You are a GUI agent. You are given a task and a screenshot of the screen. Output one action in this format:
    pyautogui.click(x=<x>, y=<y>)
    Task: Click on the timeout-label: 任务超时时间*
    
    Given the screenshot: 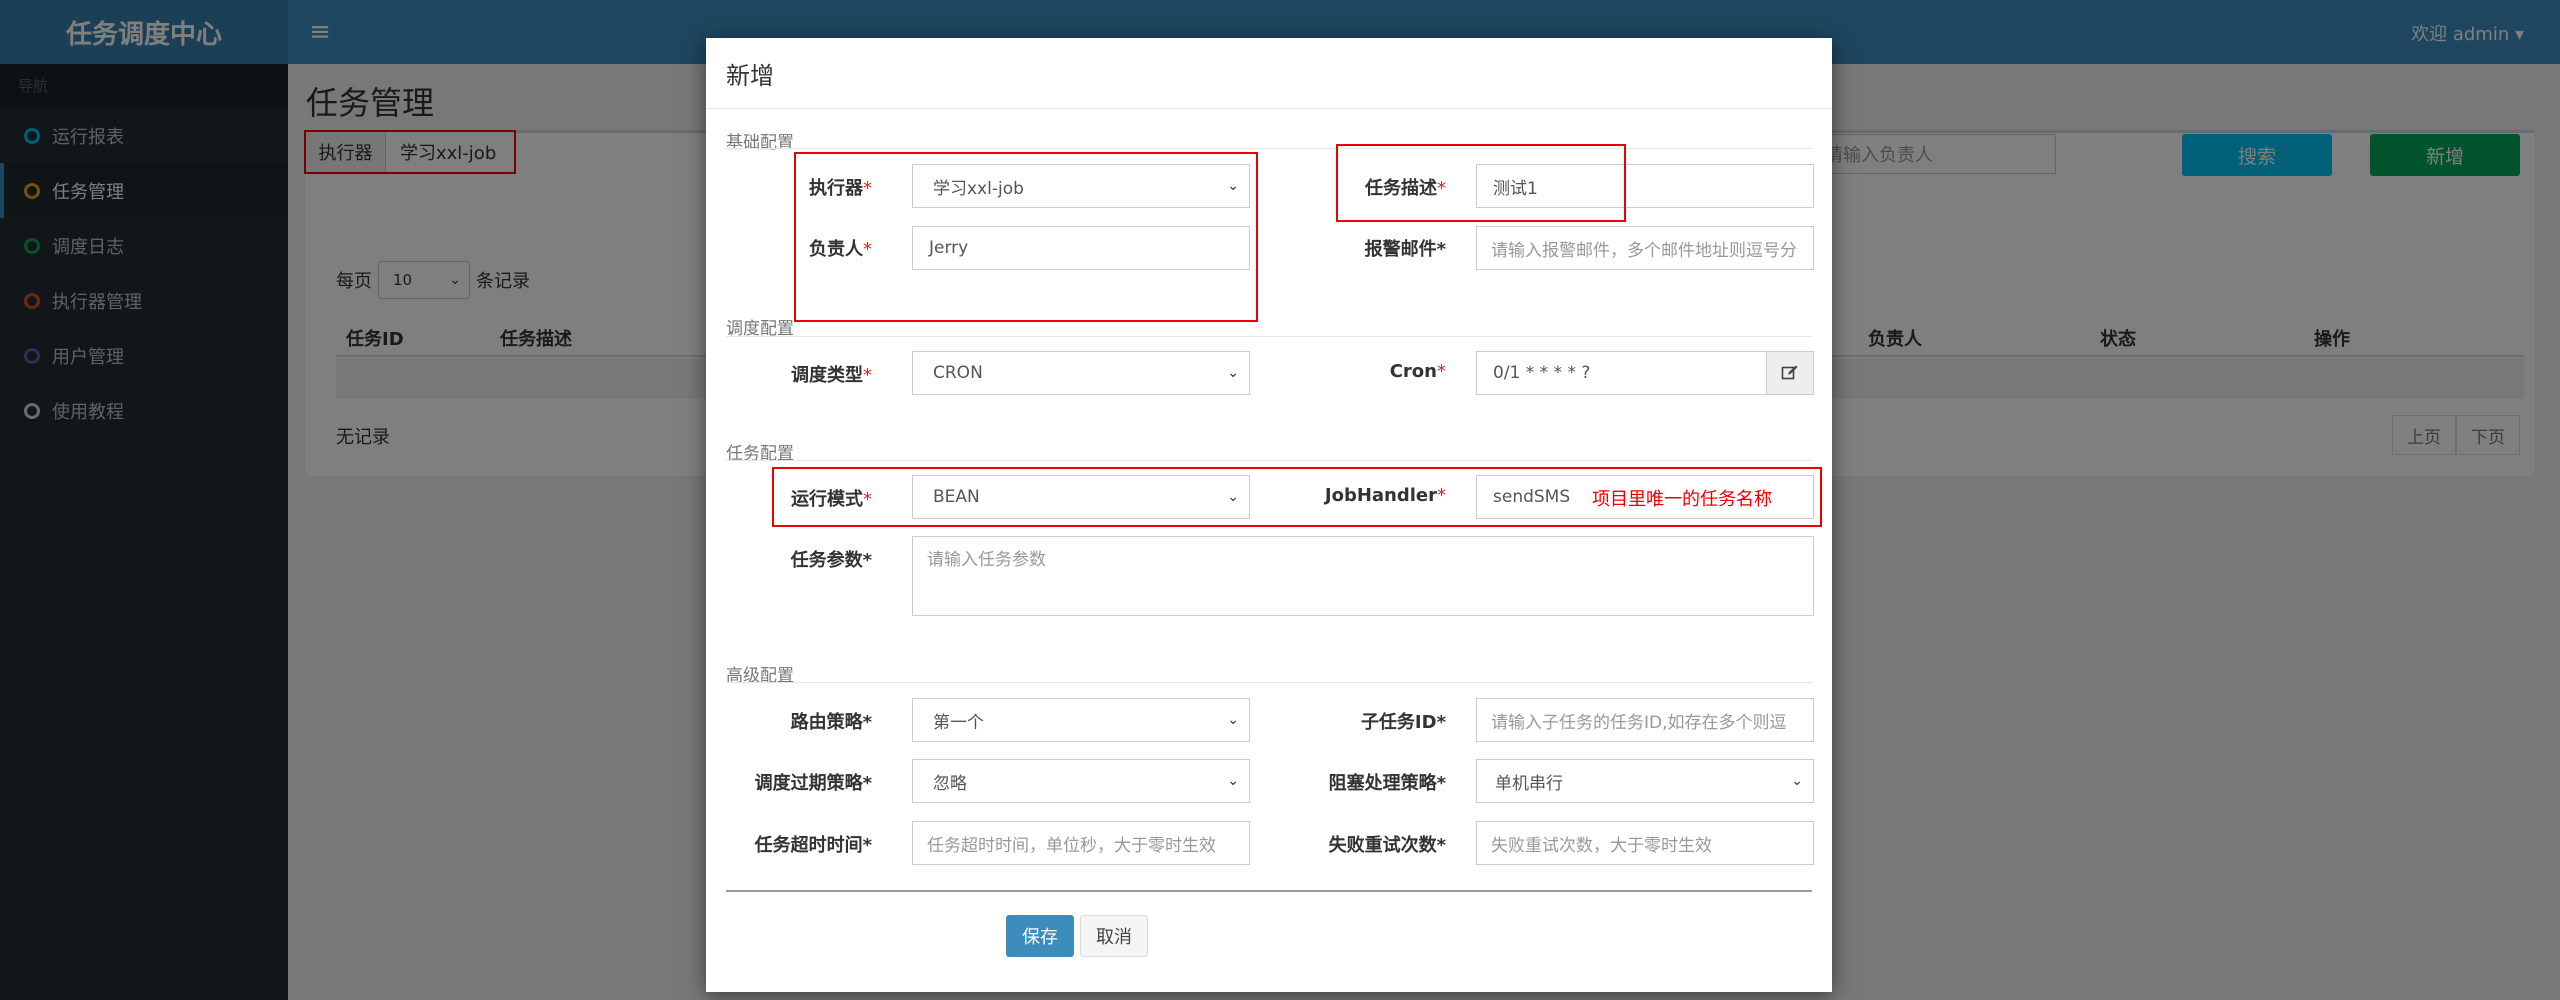 What is the action you would take?
    pyautogui.click(x=813, y=845)
    